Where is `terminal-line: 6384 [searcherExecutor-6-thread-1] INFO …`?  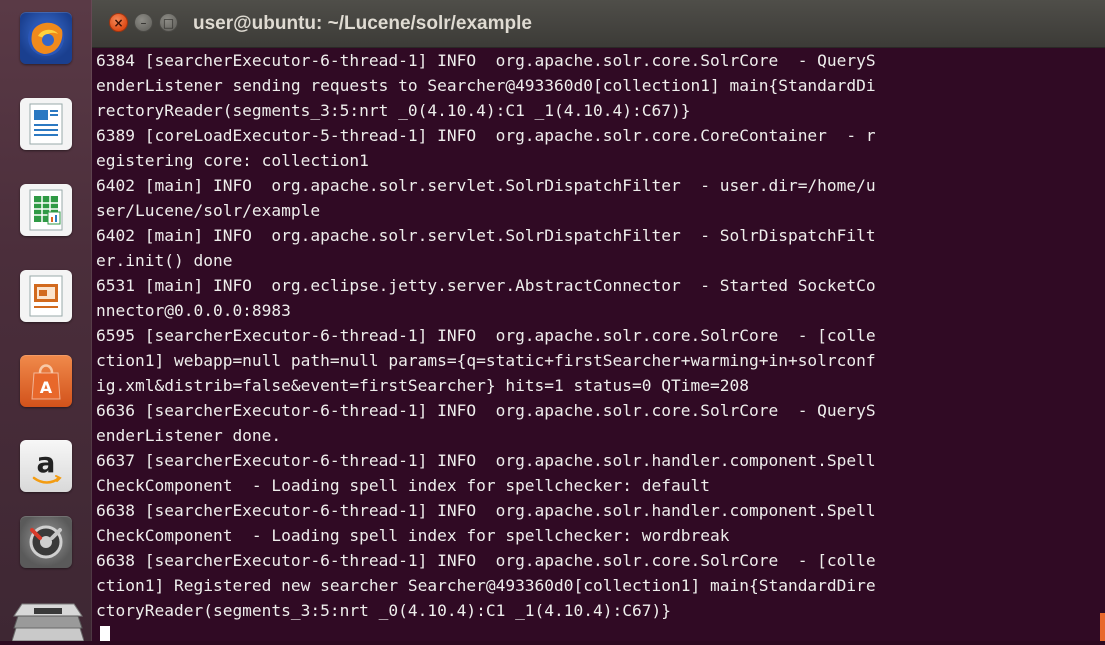 terminal-line: 6384 [searcherExecutor-6-thread-1] INFO … is located at coordinates (486, 60).